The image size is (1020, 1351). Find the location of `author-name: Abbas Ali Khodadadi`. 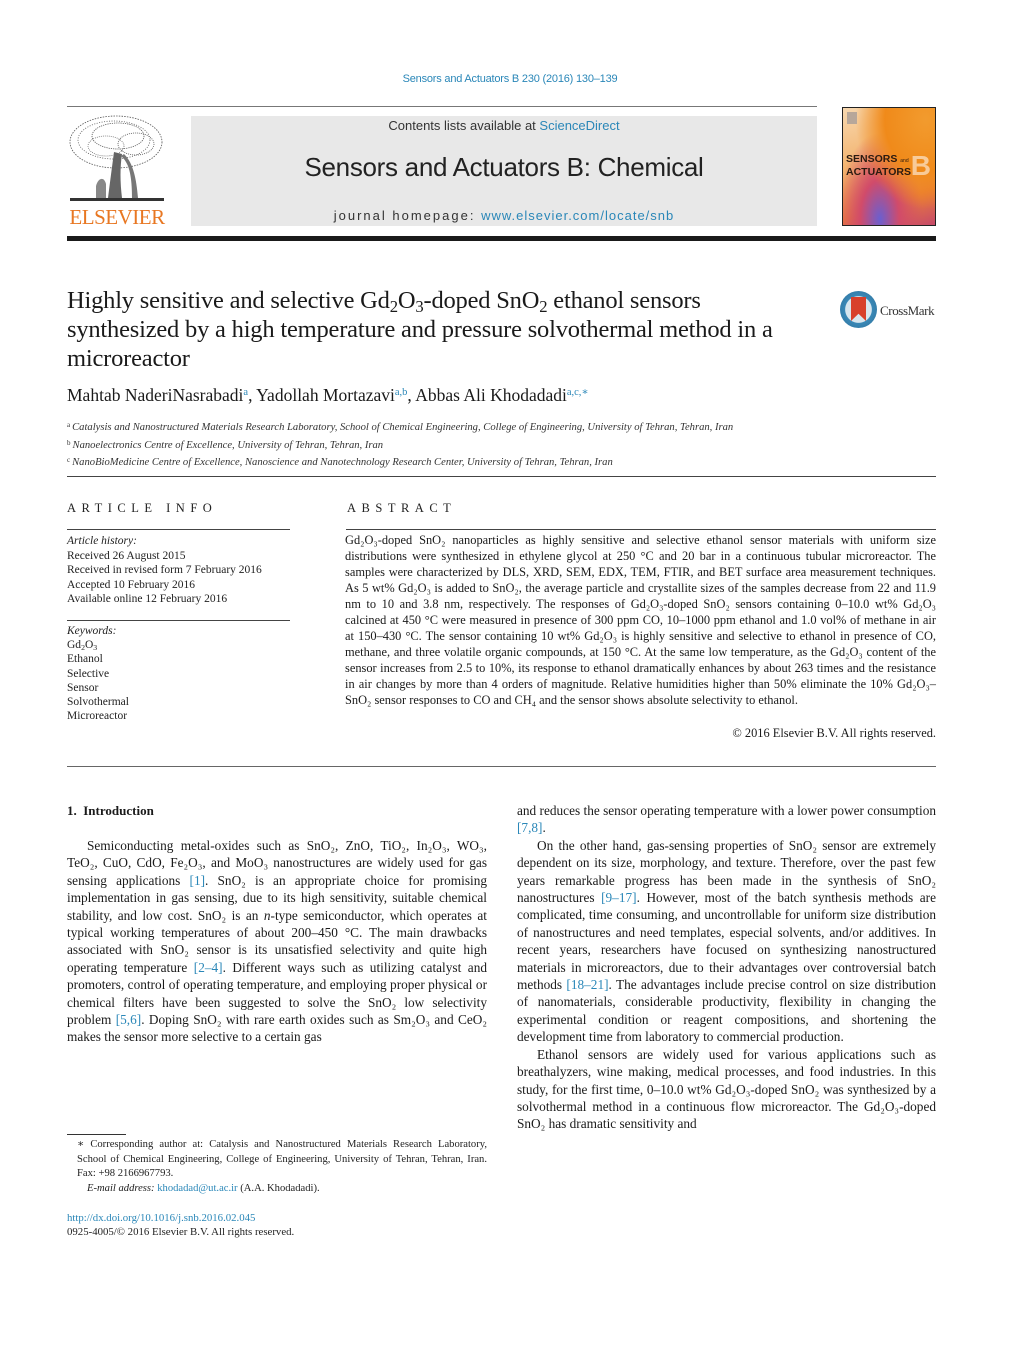

author-name: Abbas Ali Khodadadi is located at coordinates (491, 395).